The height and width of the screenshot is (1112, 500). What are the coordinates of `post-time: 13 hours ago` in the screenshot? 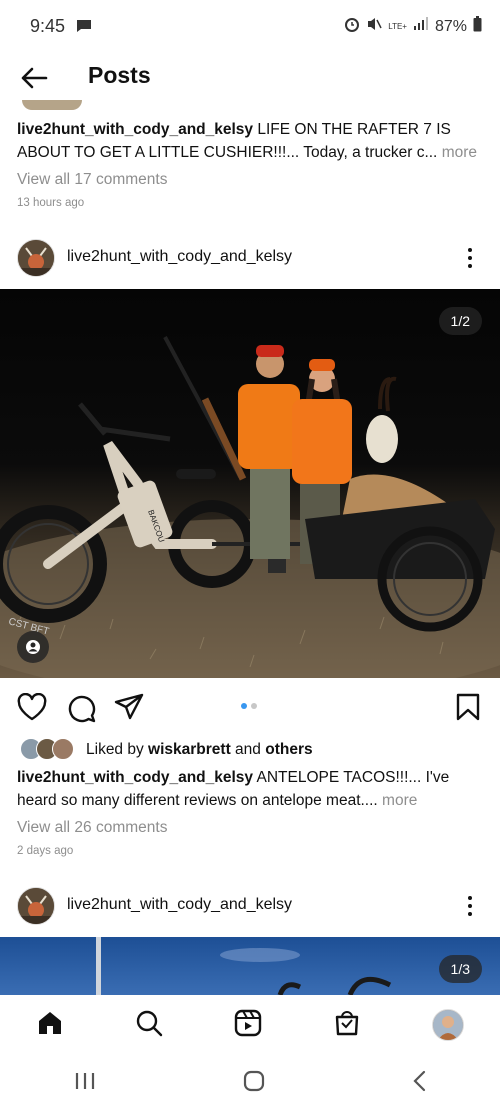 It's located at (51, 203).